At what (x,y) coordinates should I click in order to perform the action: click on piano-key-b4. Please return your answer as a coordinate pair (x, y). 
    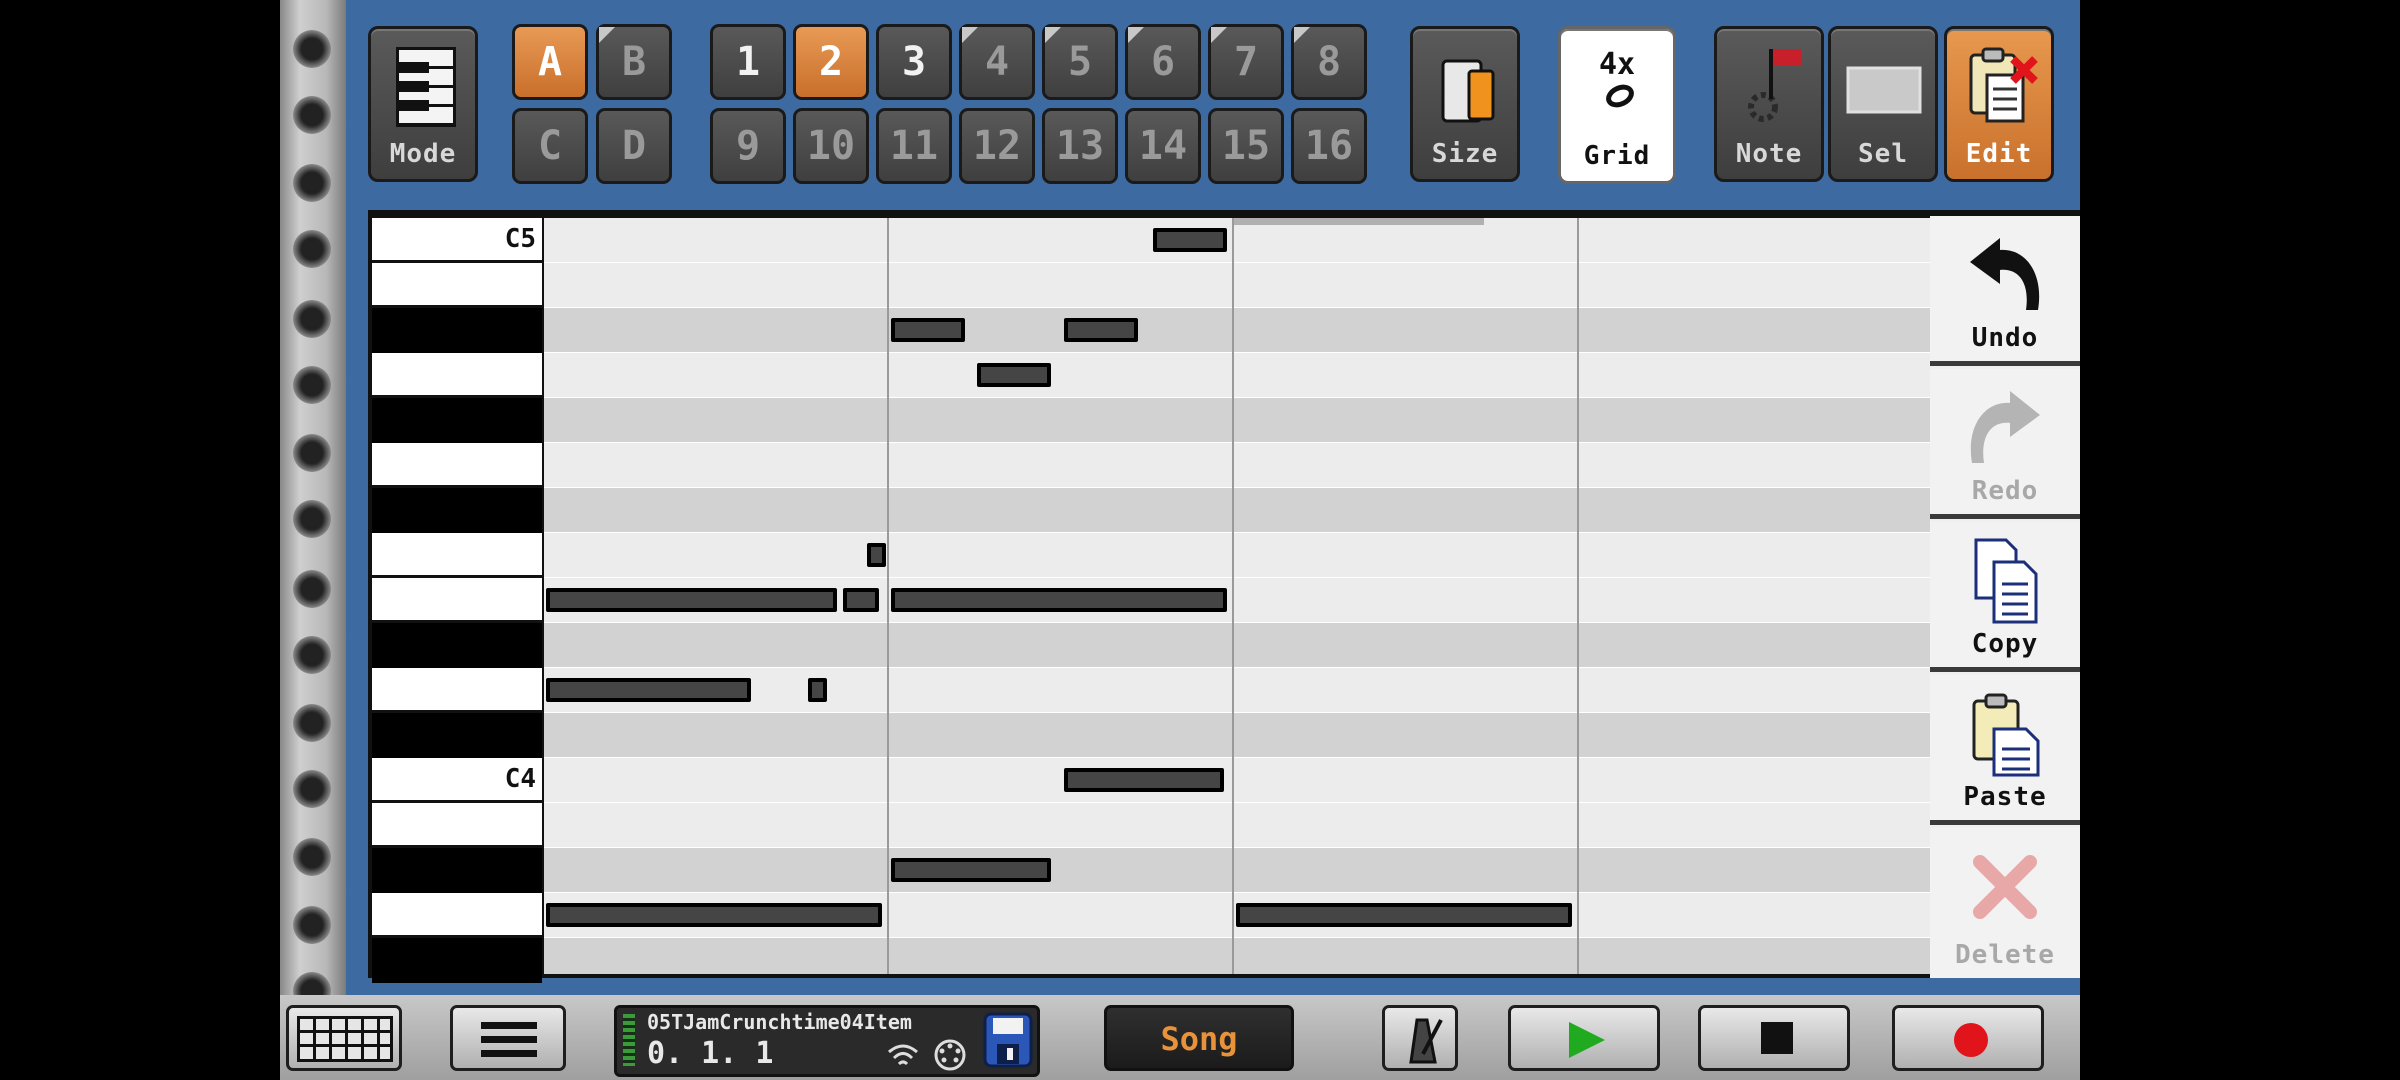
    Looking at the image, I should click on (457, 284).